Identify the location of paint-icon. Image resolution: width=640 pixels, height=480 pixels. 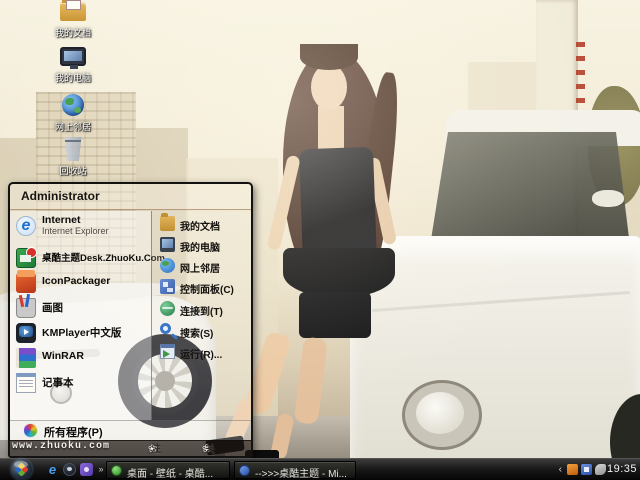
(26, 308).